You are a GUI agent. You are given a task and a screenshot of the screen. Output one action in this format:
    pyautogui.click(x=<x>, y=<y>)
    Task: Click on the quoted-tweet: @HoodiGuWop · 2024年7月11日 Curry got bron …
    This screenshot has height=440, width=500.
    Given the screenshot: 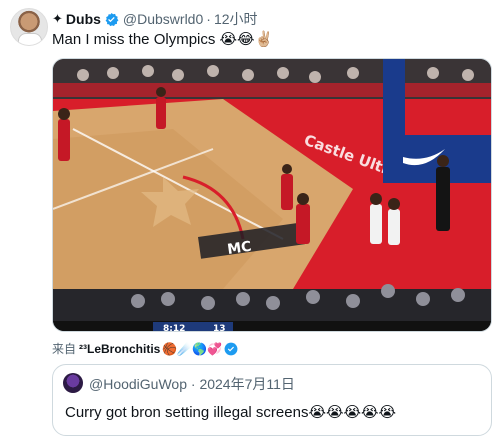 What is the action you would take?
    pyautogui.click(x=272, y=400)
    